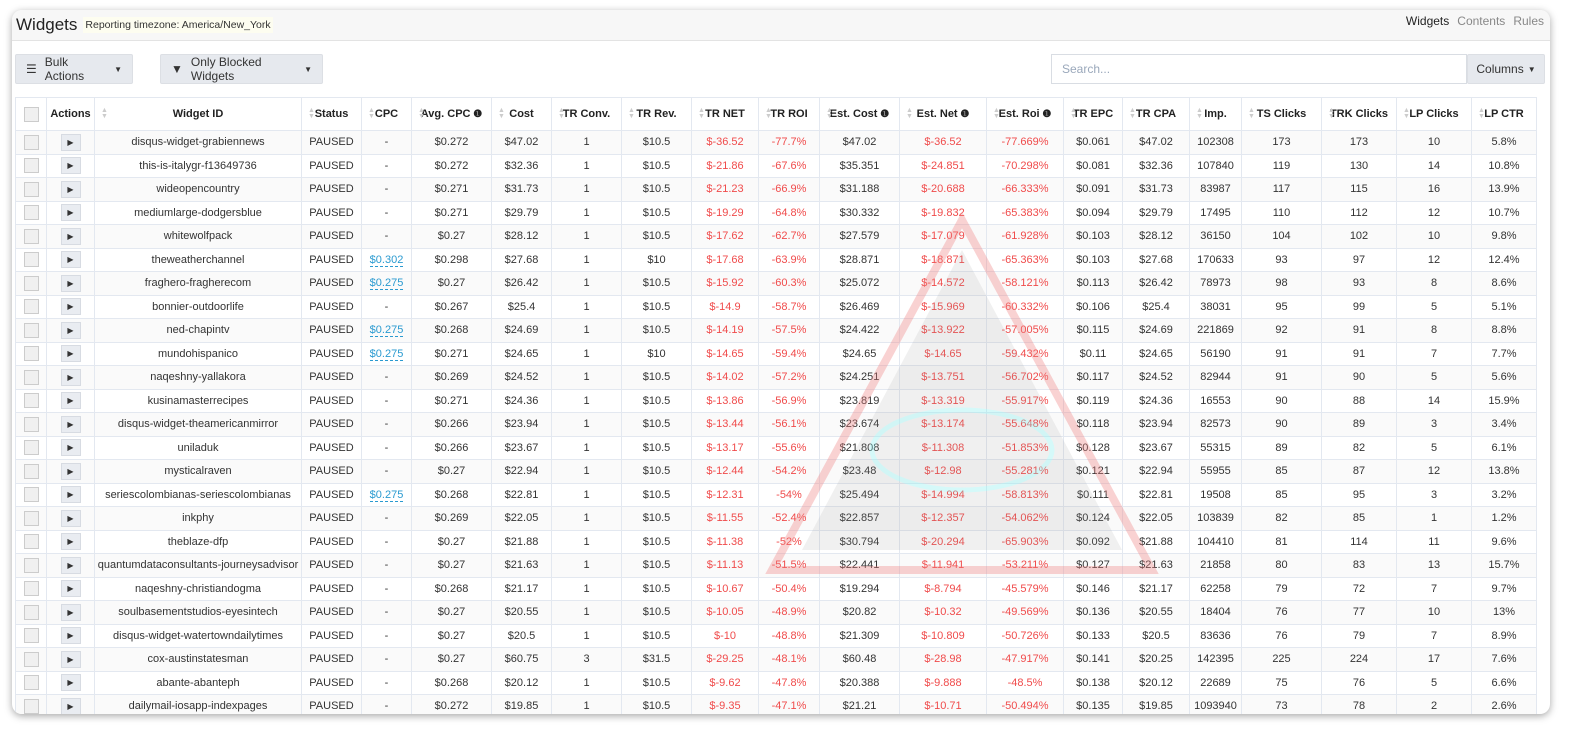  Describe the element at coordinates (859, 114) in the screenshot. I see `column-header-est-cost: ▲ ▼ Est. Cost ❶` at that location.